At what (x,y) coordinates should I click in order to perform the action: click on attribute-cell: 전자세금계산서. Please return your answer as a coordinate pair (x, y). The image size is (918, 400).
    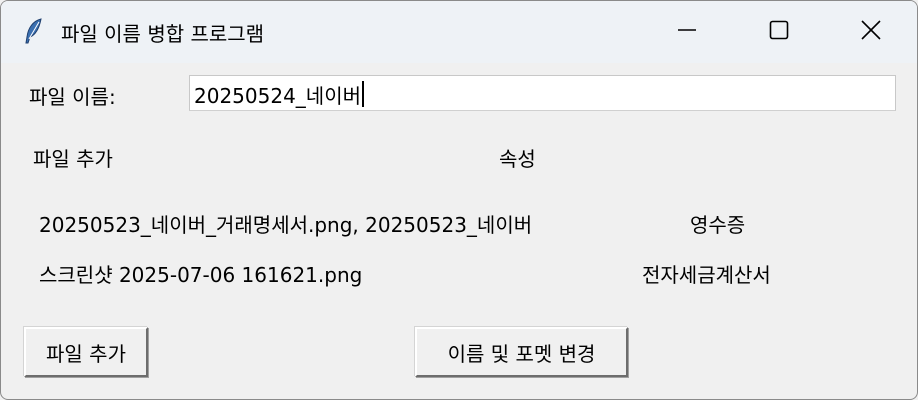
    Looking at the image, I should click on (706, 275).